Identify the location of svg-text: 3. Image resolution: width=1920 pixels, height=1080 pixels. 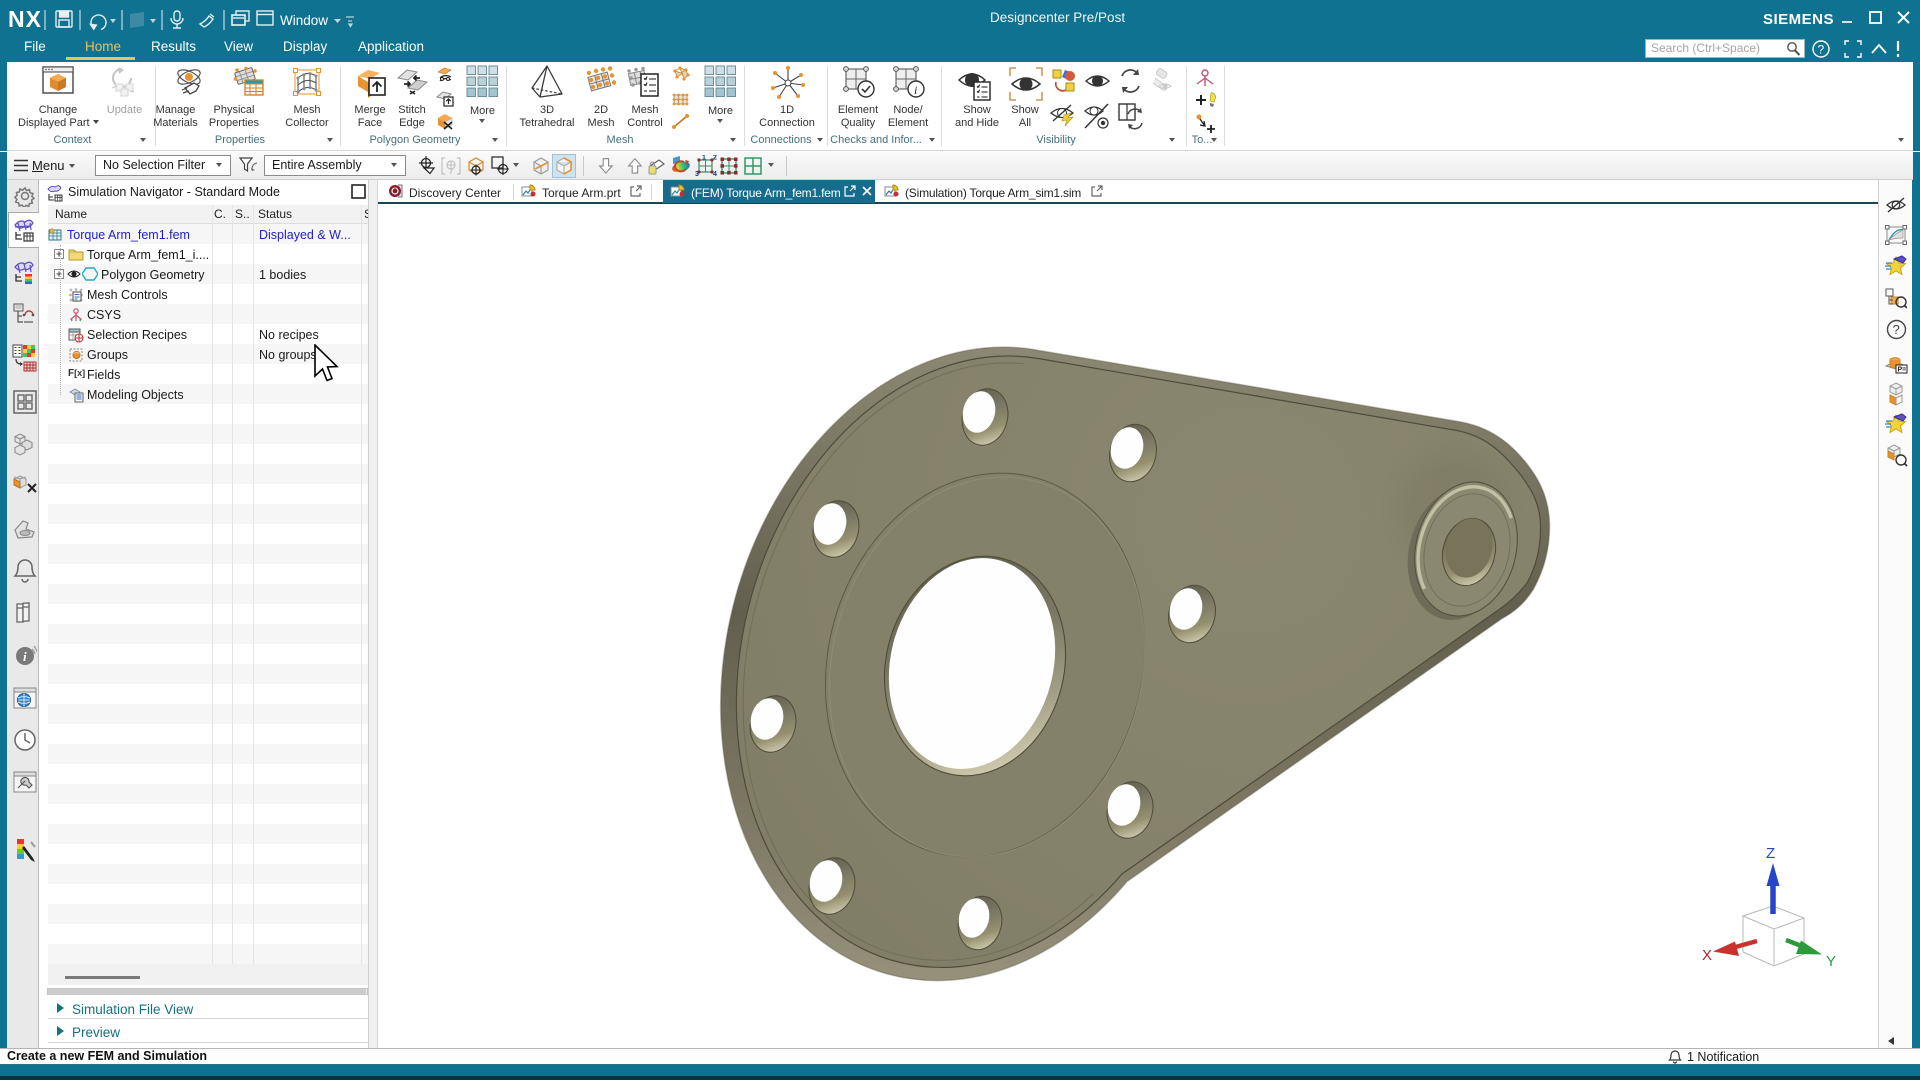
(697, 174).